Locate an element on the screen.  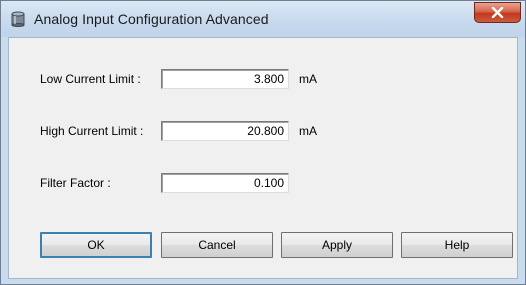
low-current-limit-input: 3.800 is located at coordinates (225, 79).